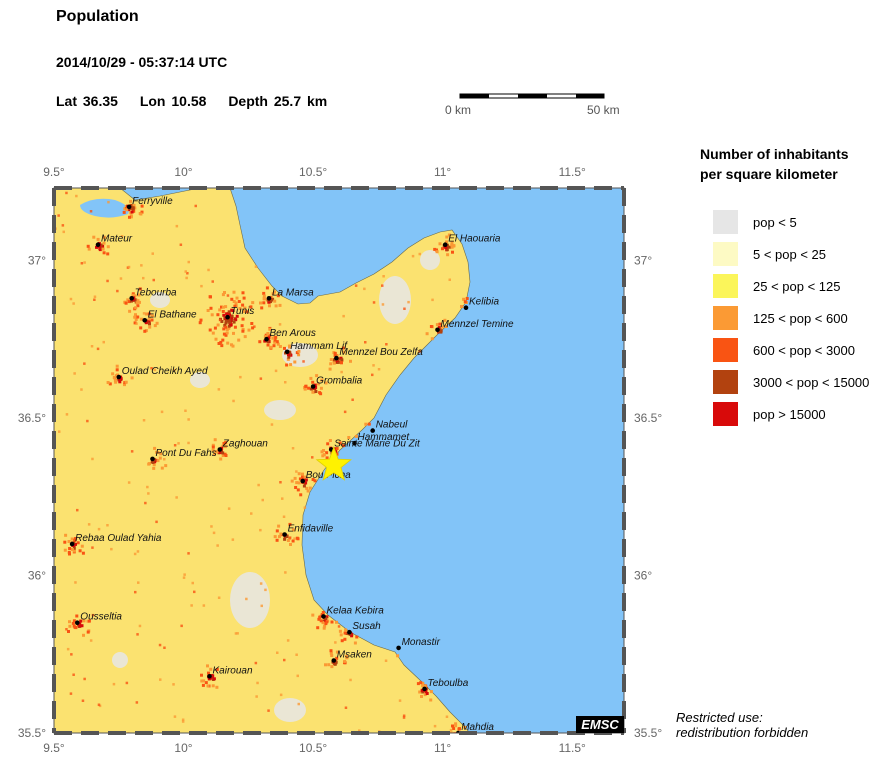  Describe the element at coordinates (458, 110) in the screenshot. I see `scale-label-left: 0 km` at that location.